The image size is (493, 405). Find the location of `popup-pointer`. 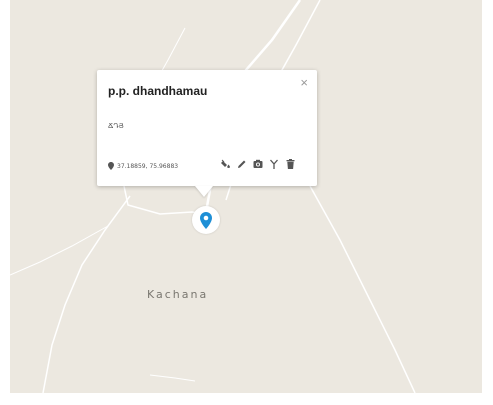

popup-pointer is located at coordinates (204, 191).